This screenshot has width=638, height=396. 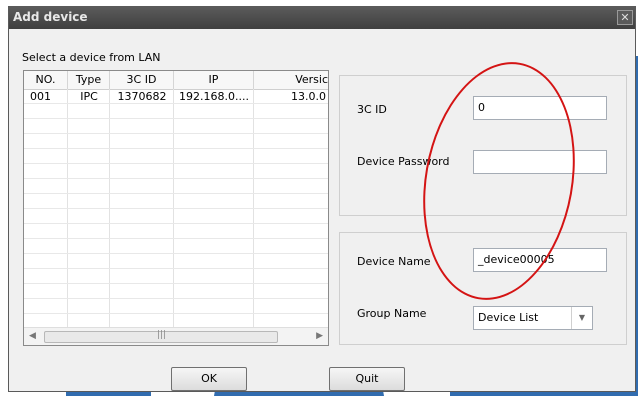 I want to click on group-name-label: Group Name, so click(x=392, y=313).